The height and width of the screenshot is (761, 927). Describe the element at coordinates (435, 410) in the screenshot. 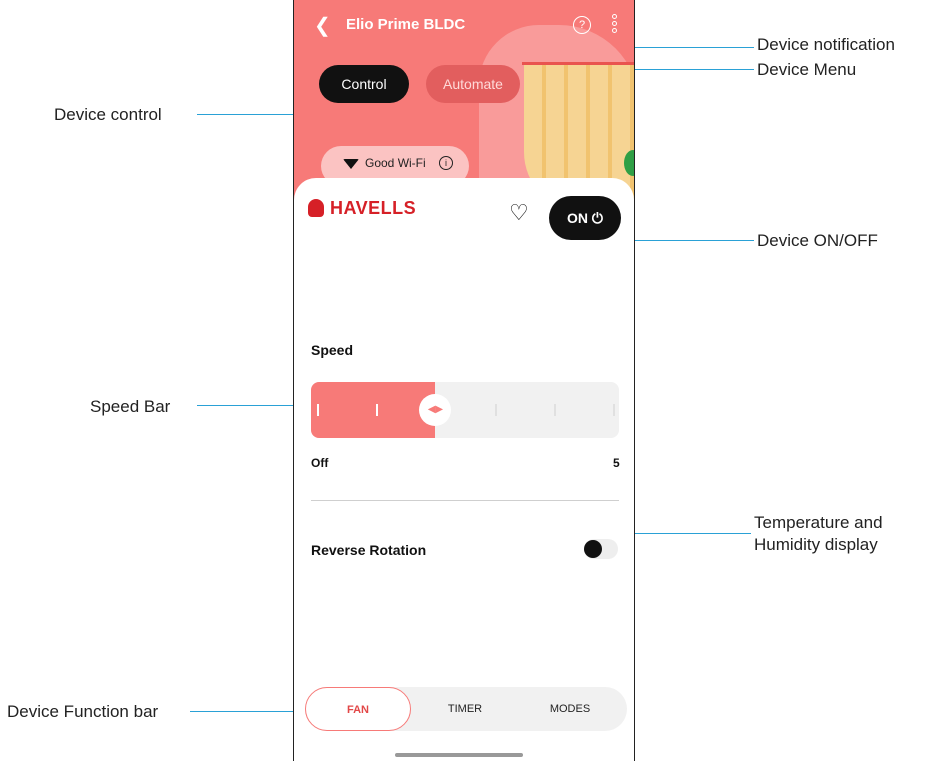

I see `speed-slider-handle: ◀▶` at that location.